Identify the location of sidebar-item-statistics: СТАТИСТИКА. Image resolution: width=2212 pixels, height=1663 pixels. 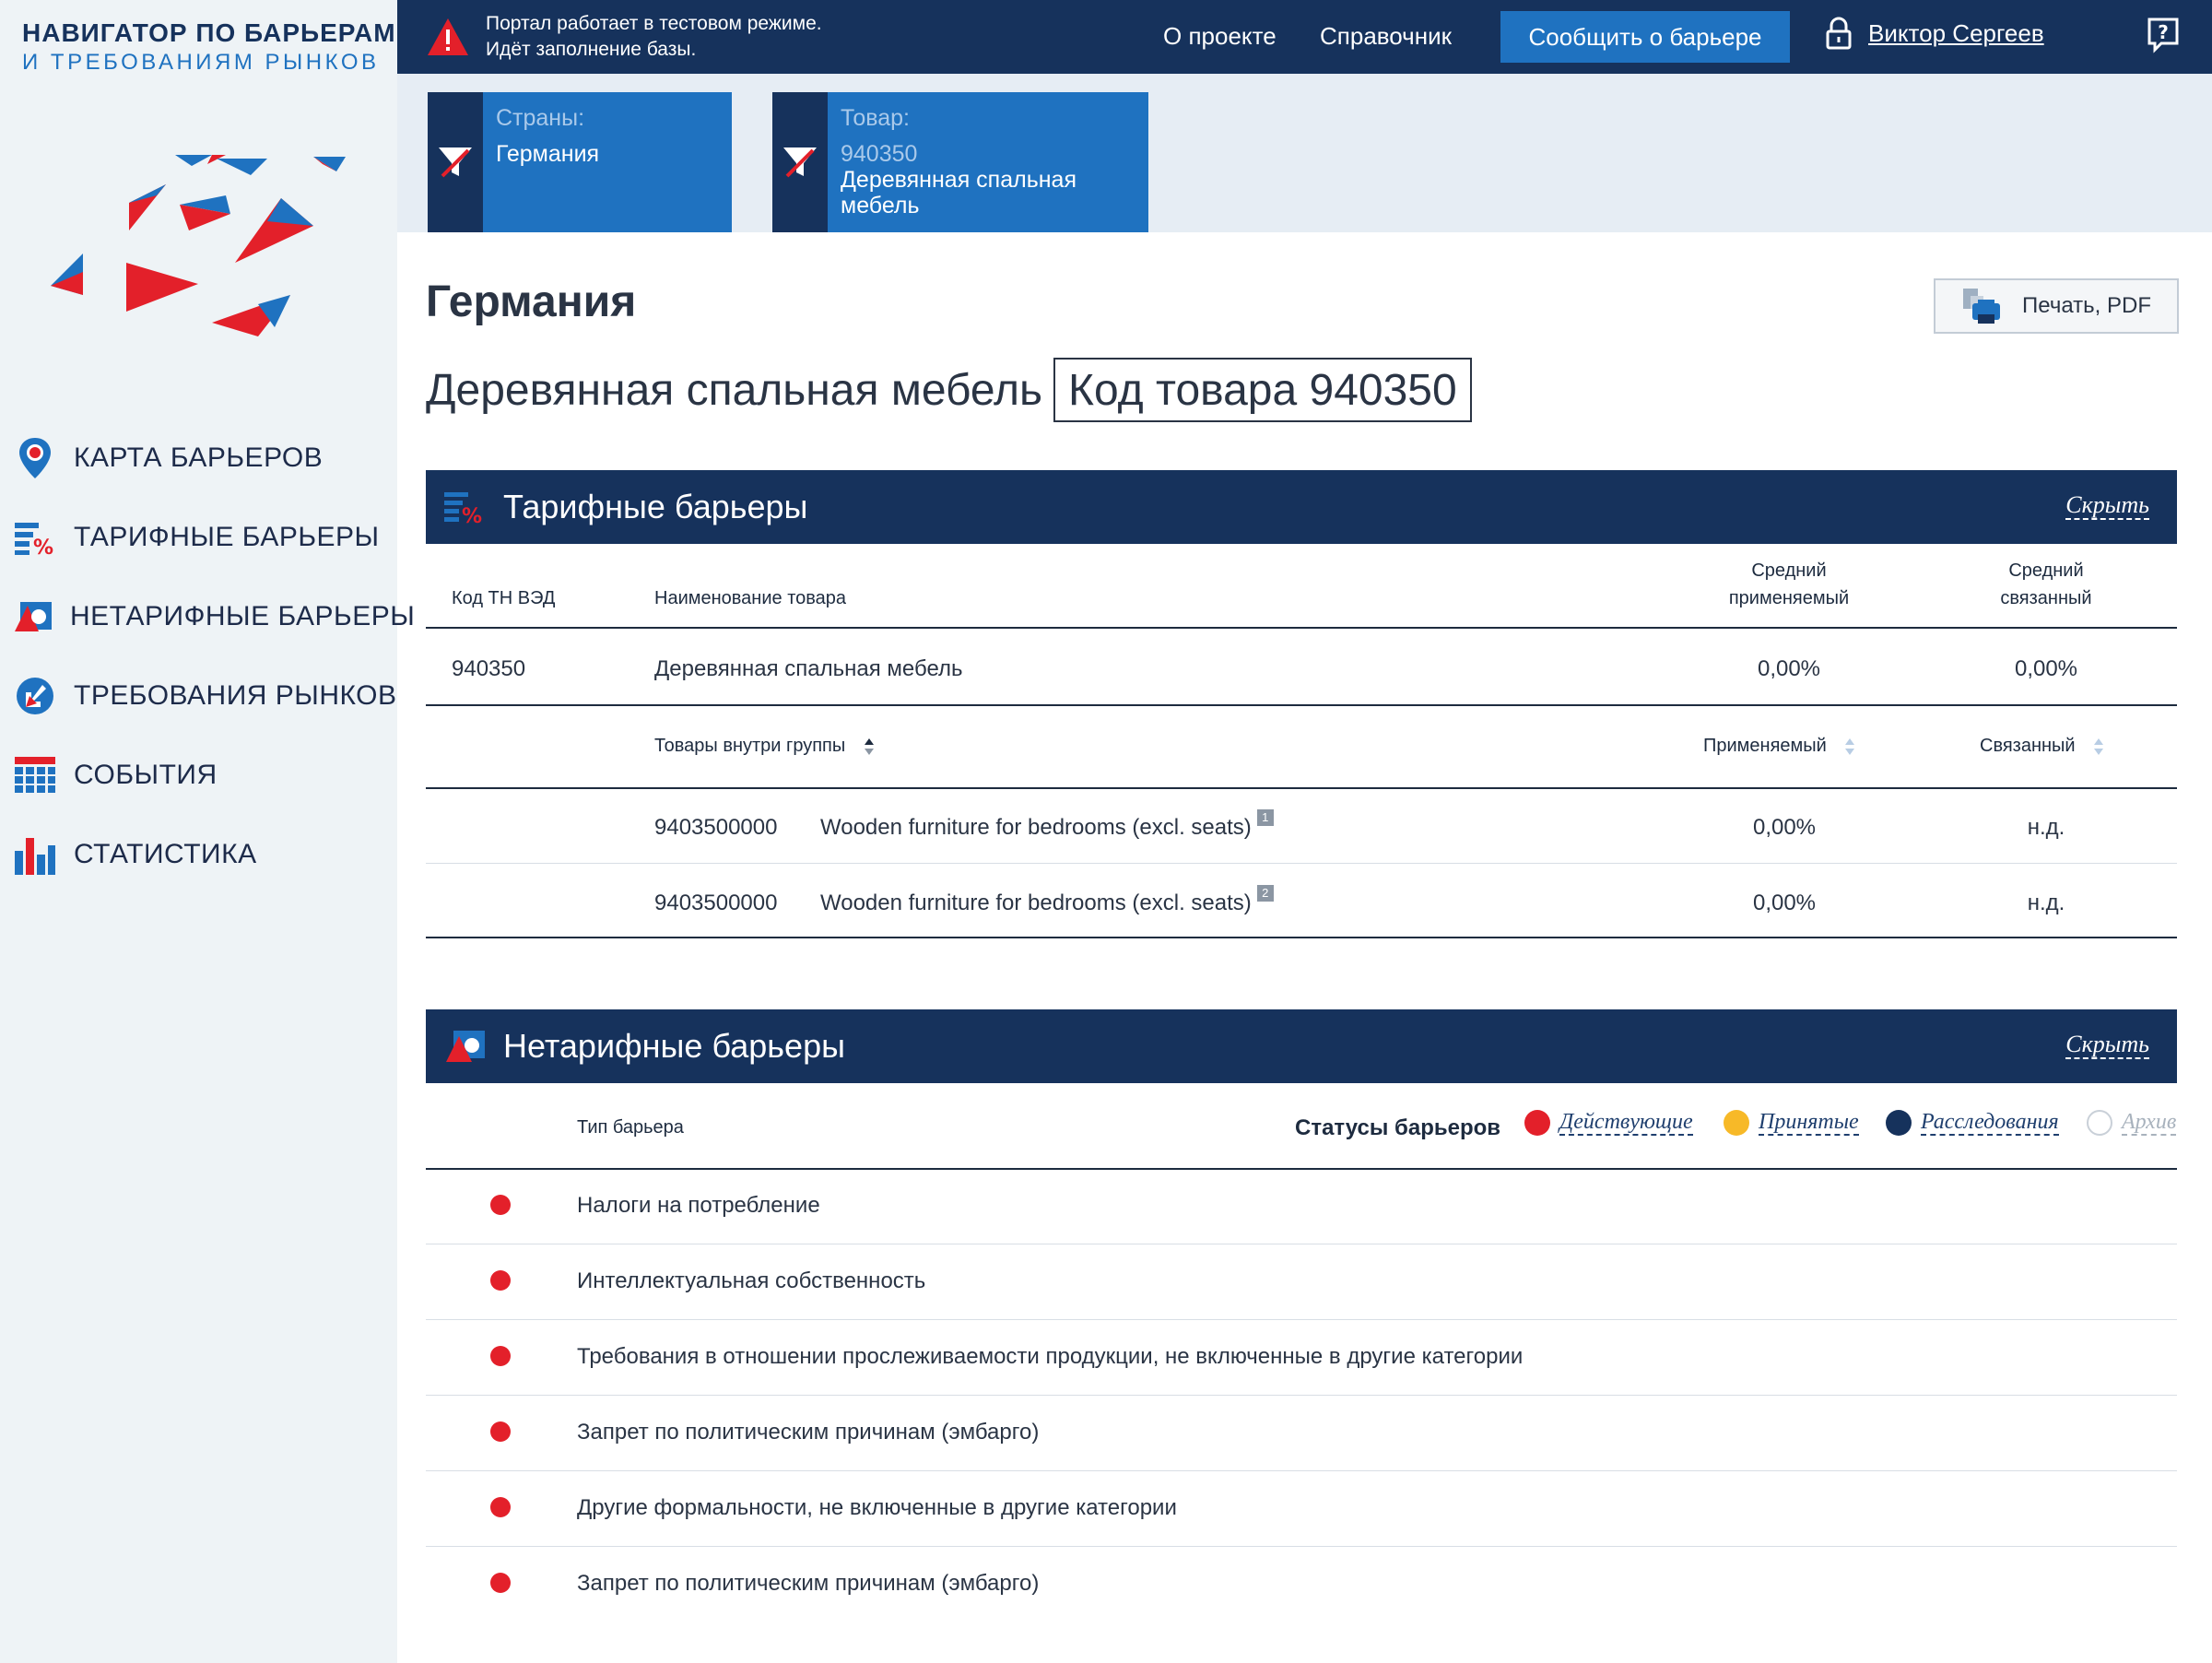
(198, 854).